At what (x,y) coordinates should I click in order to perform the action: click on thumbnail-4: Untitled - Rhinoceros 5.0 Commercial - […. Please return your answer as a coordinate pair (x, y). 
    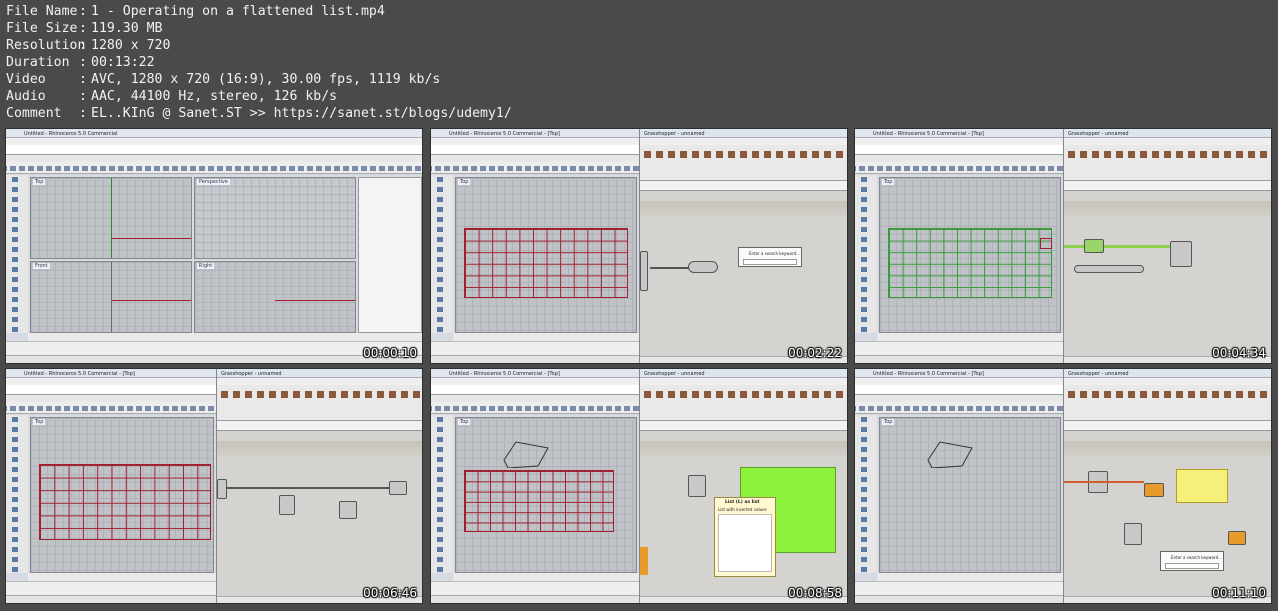
    Looking at the image, I should click on (214, 486).